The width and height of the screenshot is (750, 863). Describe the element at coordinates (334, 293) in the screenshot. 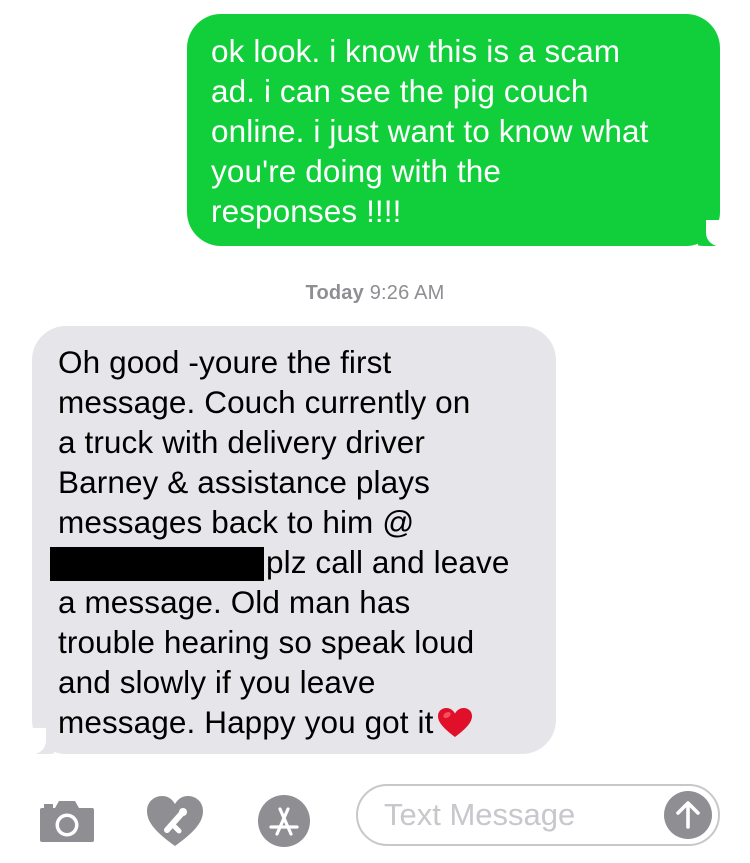

I see `timestamp-day: Today` at that location.